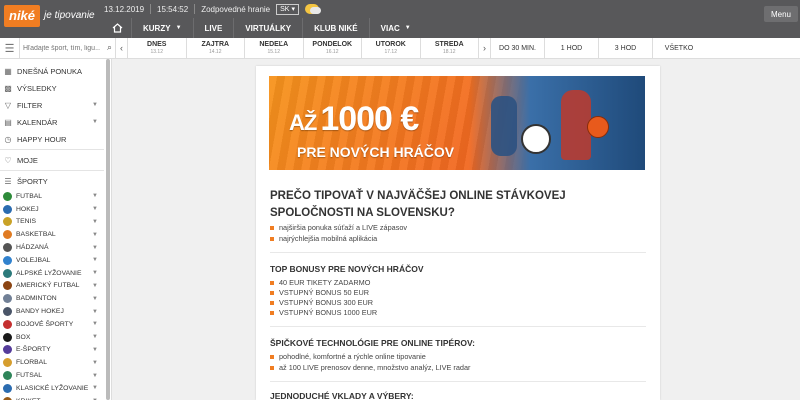 This screenshot has width=800, height=400. Describe the element at coordinates (60, 48) in the screenshot. I see `search-input` at that location.